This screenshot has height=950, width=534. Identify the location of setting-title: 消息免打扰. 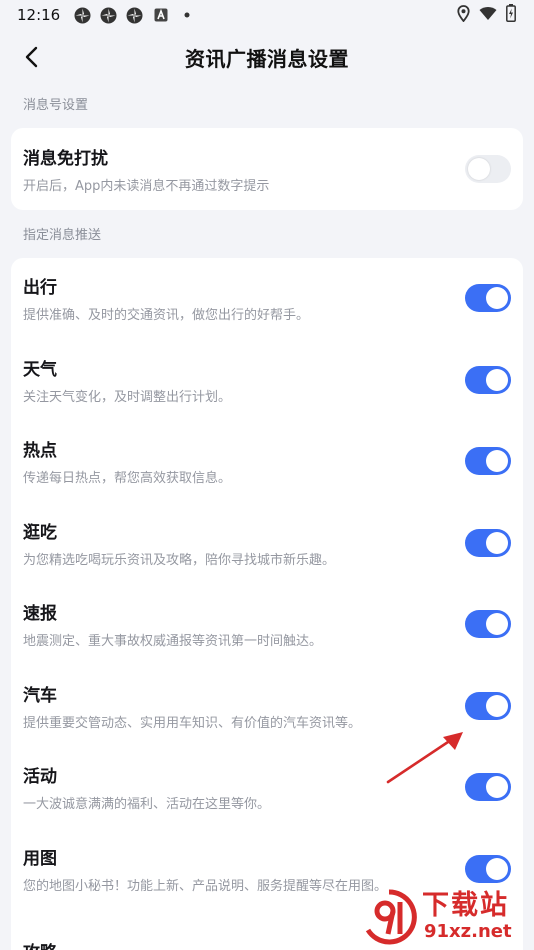
(65, 158).